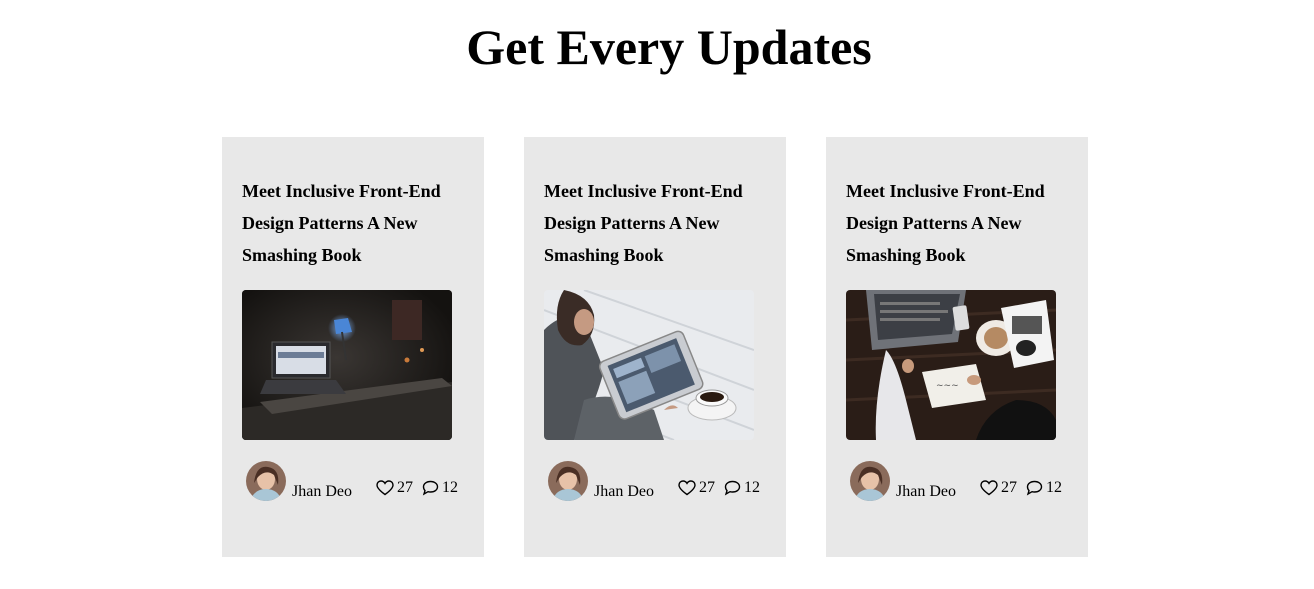  Describe the element at coordinates (951, 365) in the screenshot. I see `card-image: ~~~` at that location.